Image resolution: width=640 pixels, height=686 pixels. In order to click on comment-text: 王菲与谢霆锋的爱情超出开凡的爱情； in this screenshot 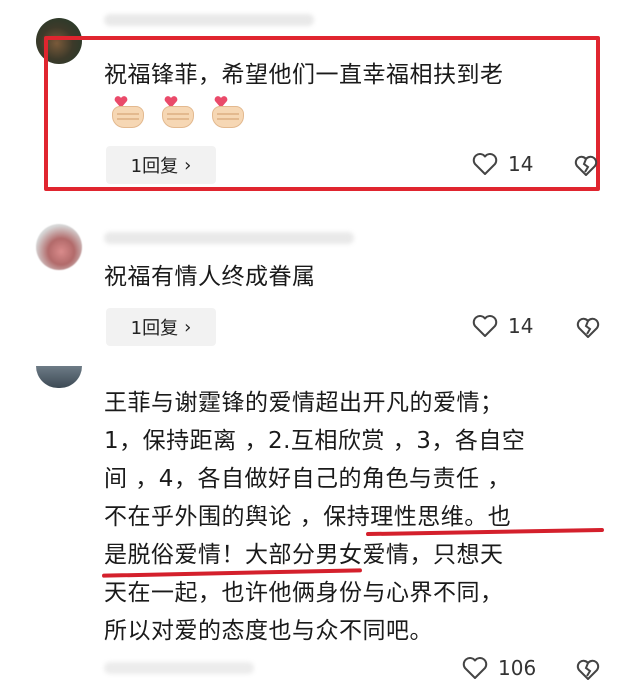, I will do `click(304, 403)`.